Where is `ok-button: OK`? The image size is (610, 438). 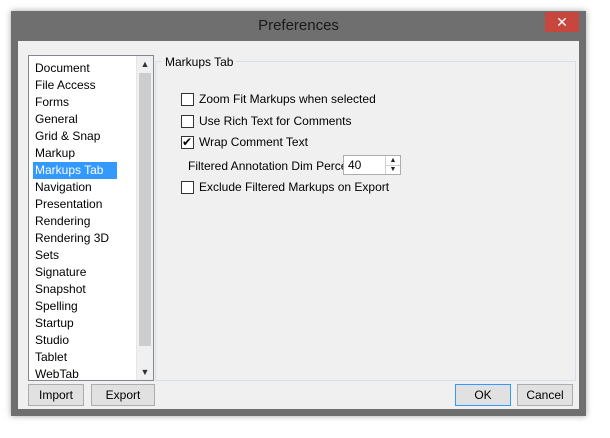
ok-button: OK is located at coordinates (483, 395).